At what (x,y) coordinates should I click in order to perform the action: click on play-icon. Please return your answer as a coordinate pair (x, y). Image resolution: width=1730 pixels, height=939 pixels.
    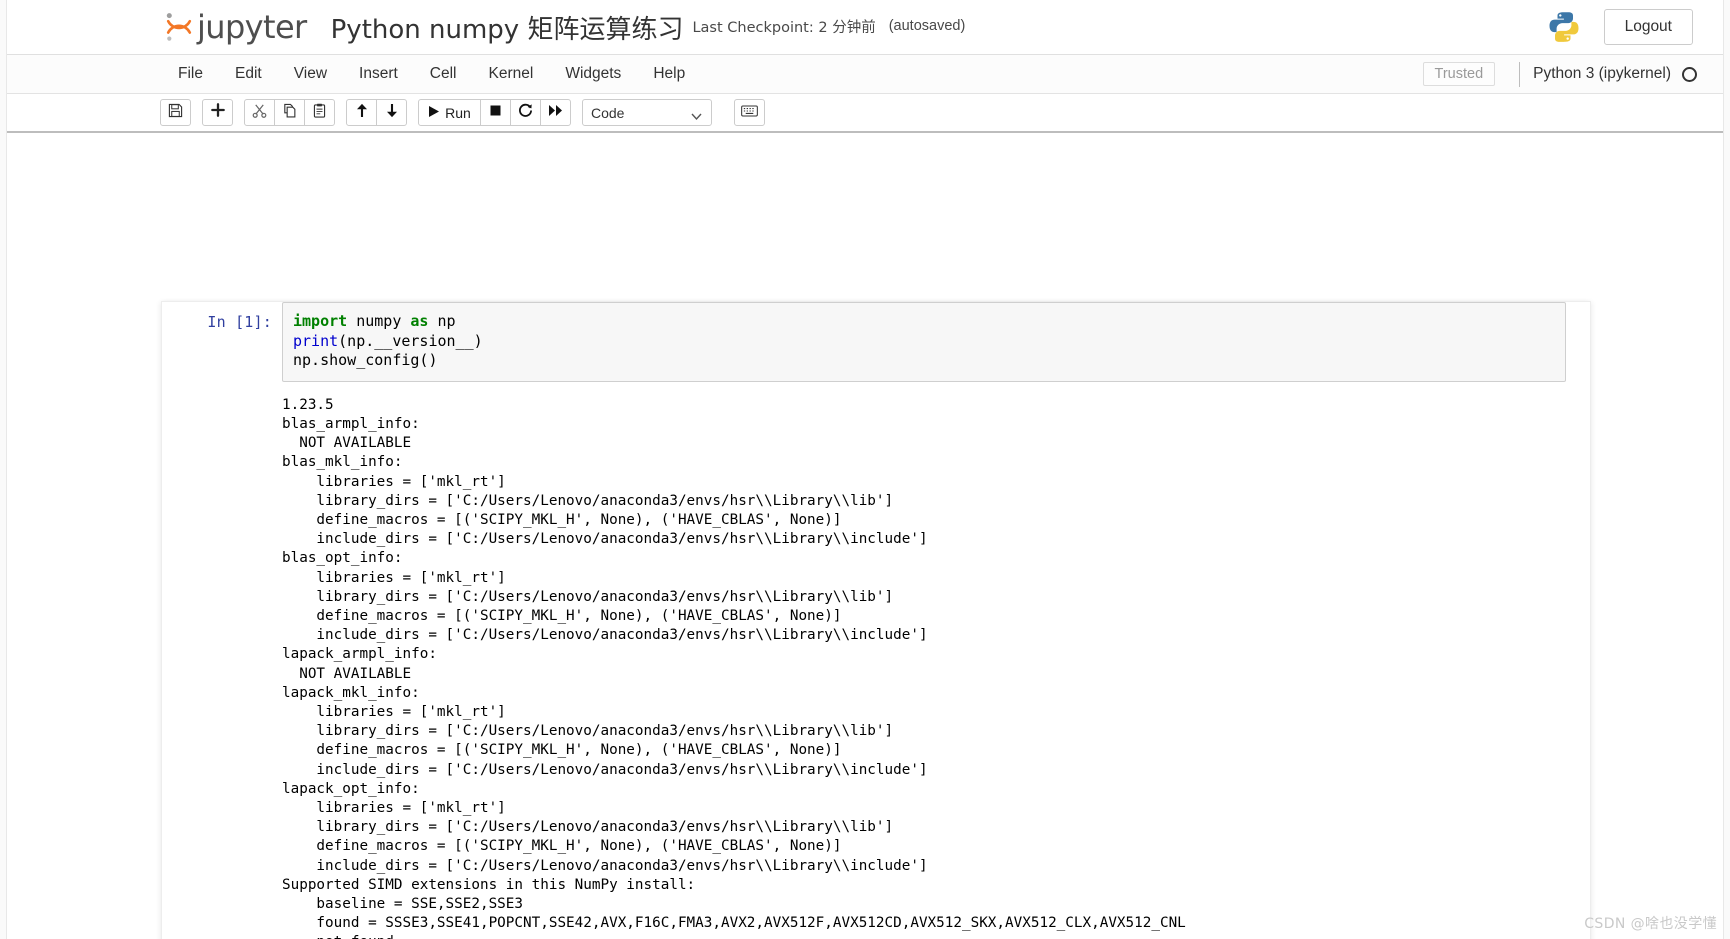
    Looking at the image, I should click on (434, 113).